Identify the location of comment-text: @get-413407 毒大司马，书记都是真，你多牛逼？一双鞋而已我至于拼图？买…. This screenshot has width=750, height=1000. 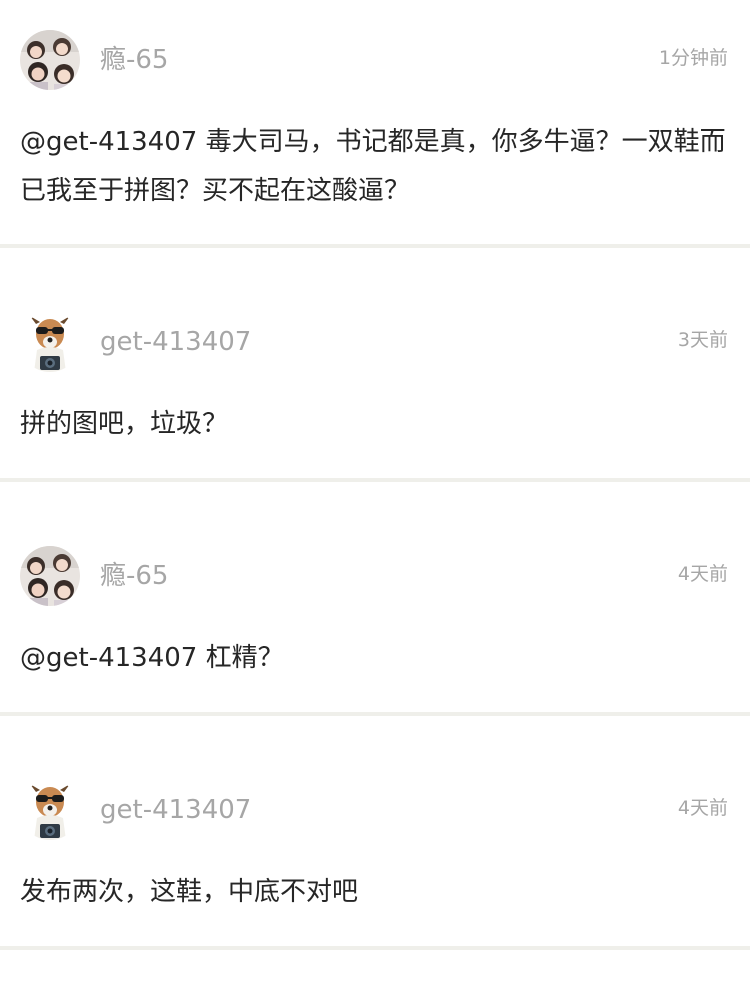
(373, 166).